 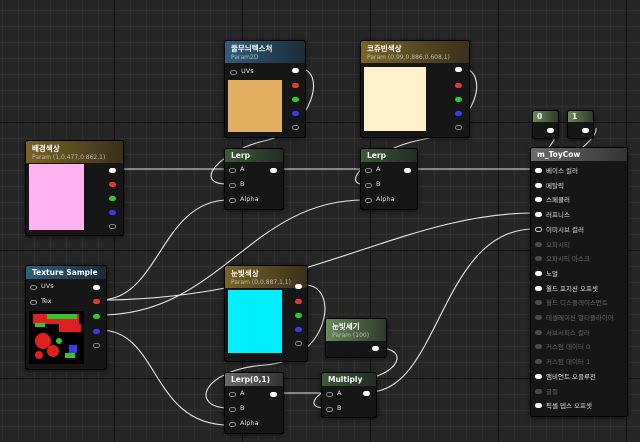 What do you see at coordinates (254, 179) in the screenshot?
I see `lerp1-node: Lerp A B Alpha` at bounding box center [254, 179].